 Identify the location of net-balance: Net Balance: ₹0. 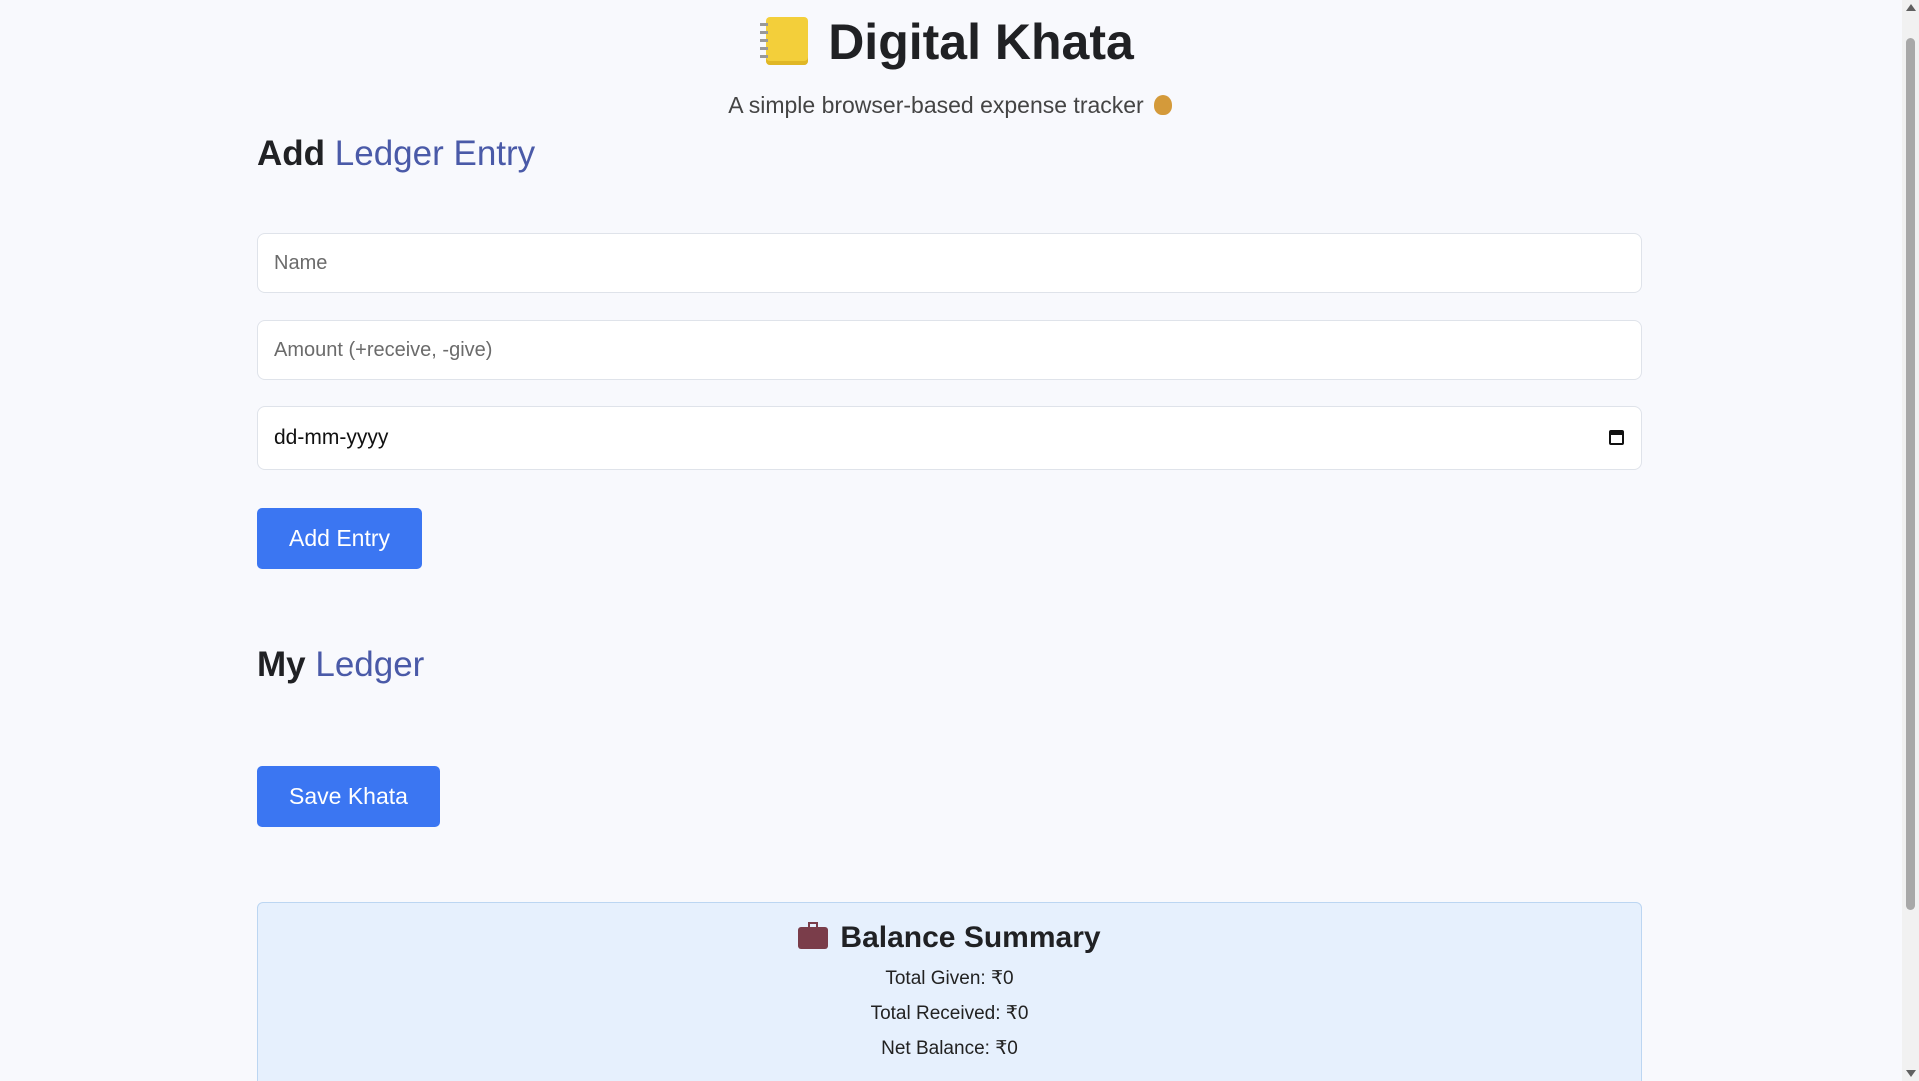
(949, 1048).